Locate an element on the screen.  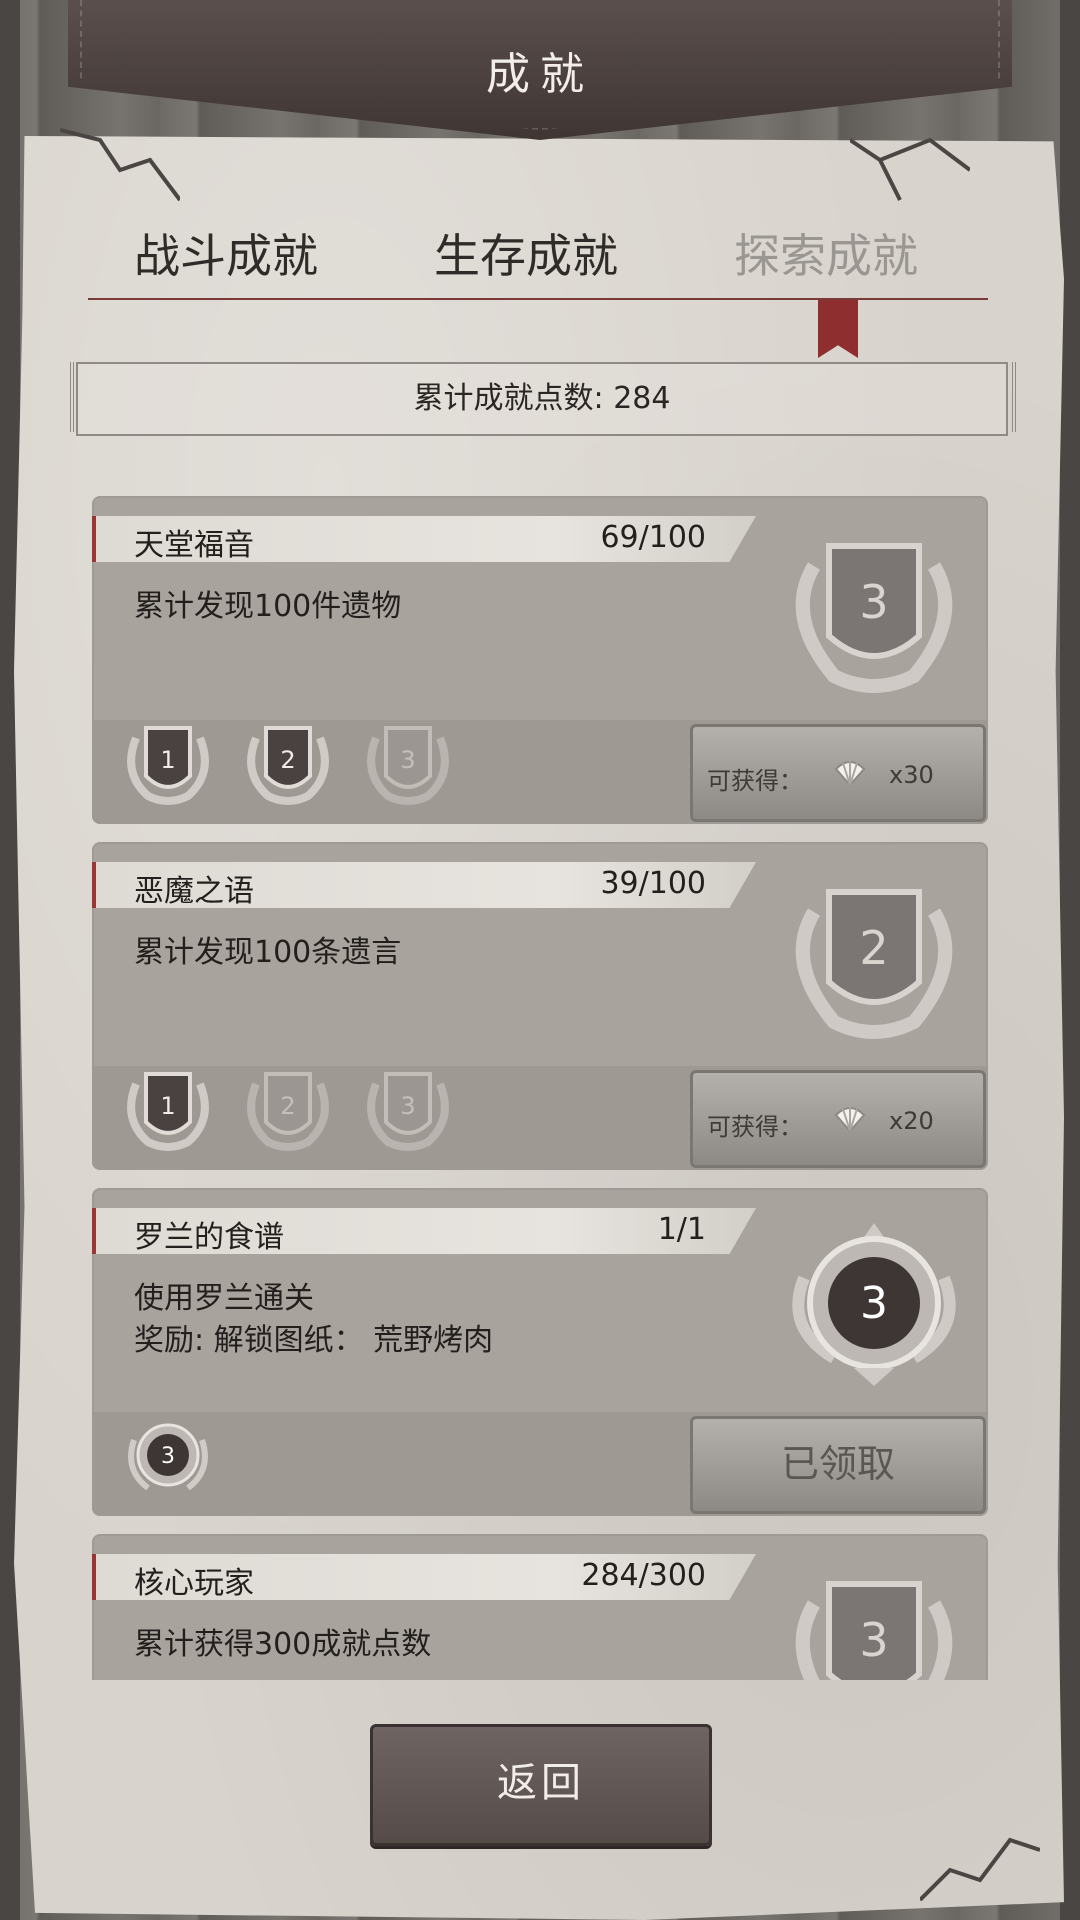
tier-badge-locked-icon: 2 is located at coordinates (288, 1111).